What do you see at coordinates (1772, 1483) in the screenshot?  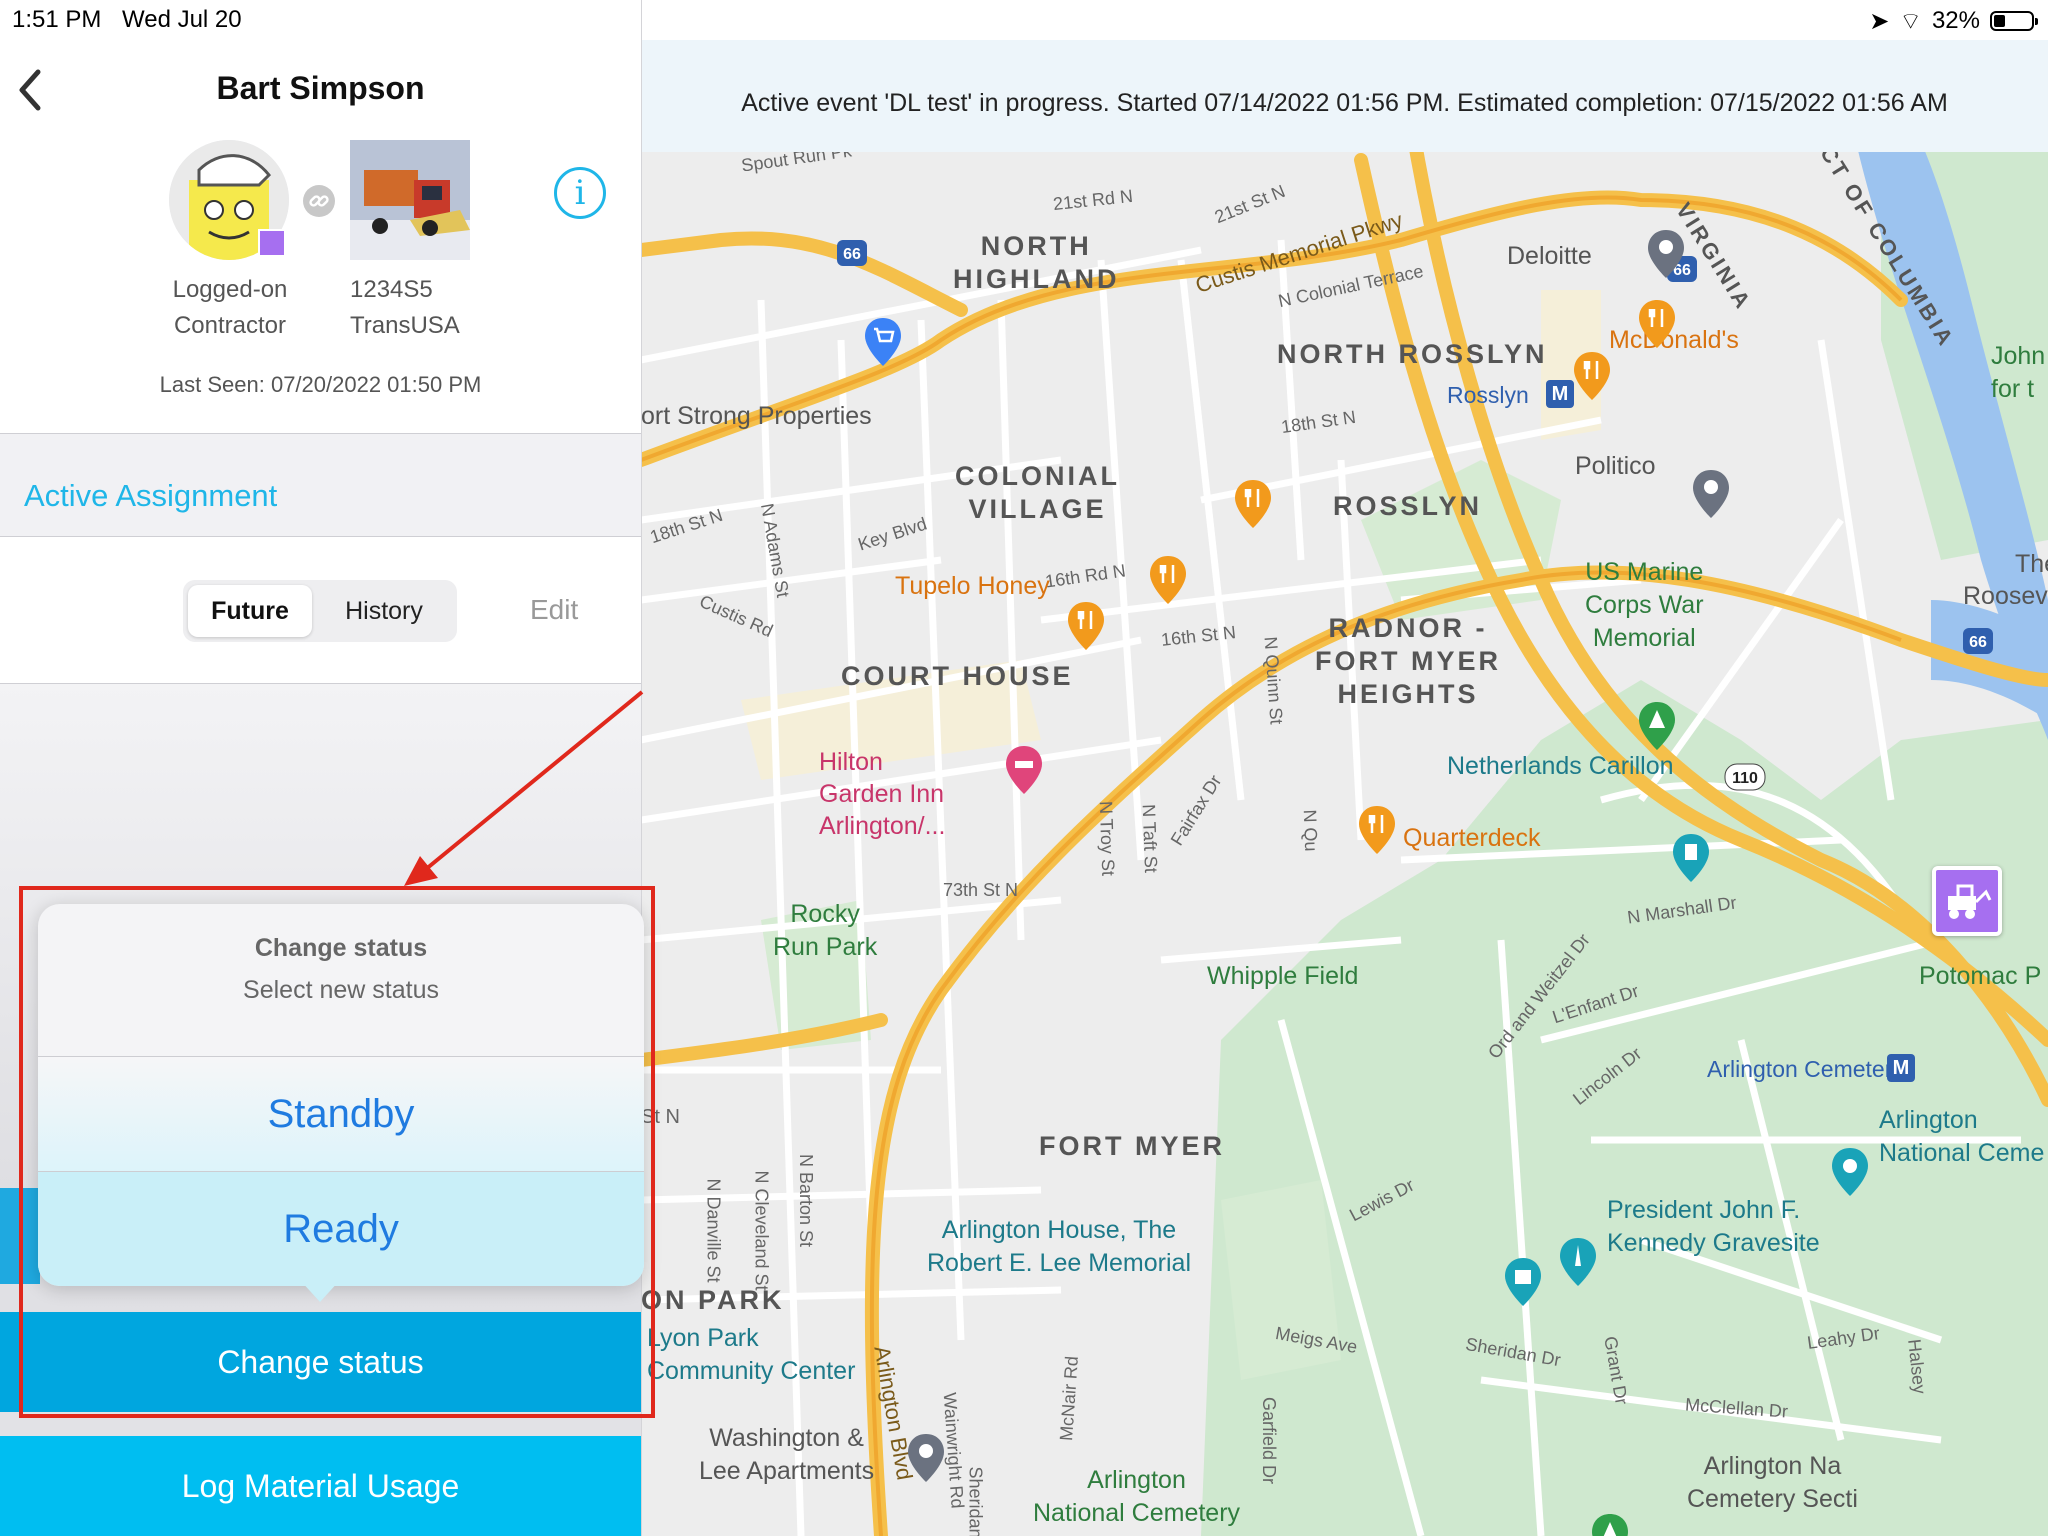 I see `poi-arl-cemetery-section: Arlington Na Cemetery Secti` at bounding box center [1772, 1483].